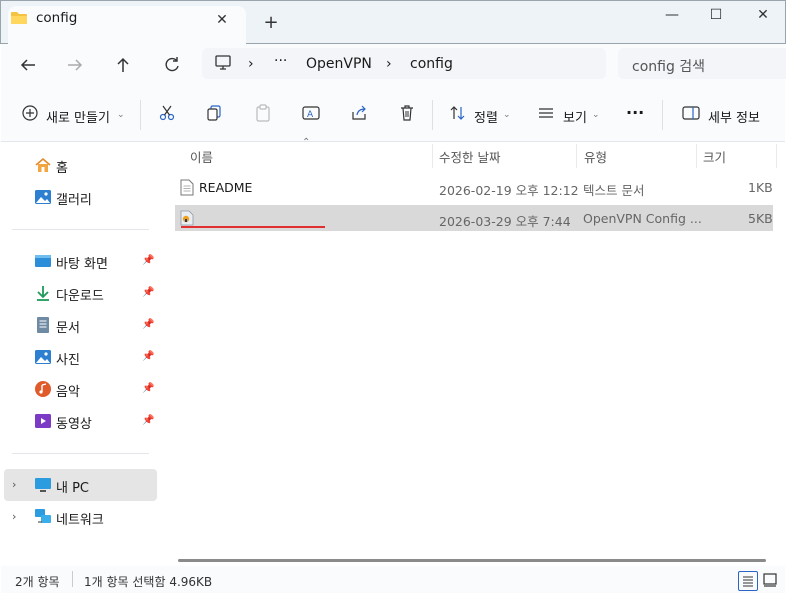 The height and width of the screenshot is (593, 786). I want to click on sort-icon, so click(459, 114).